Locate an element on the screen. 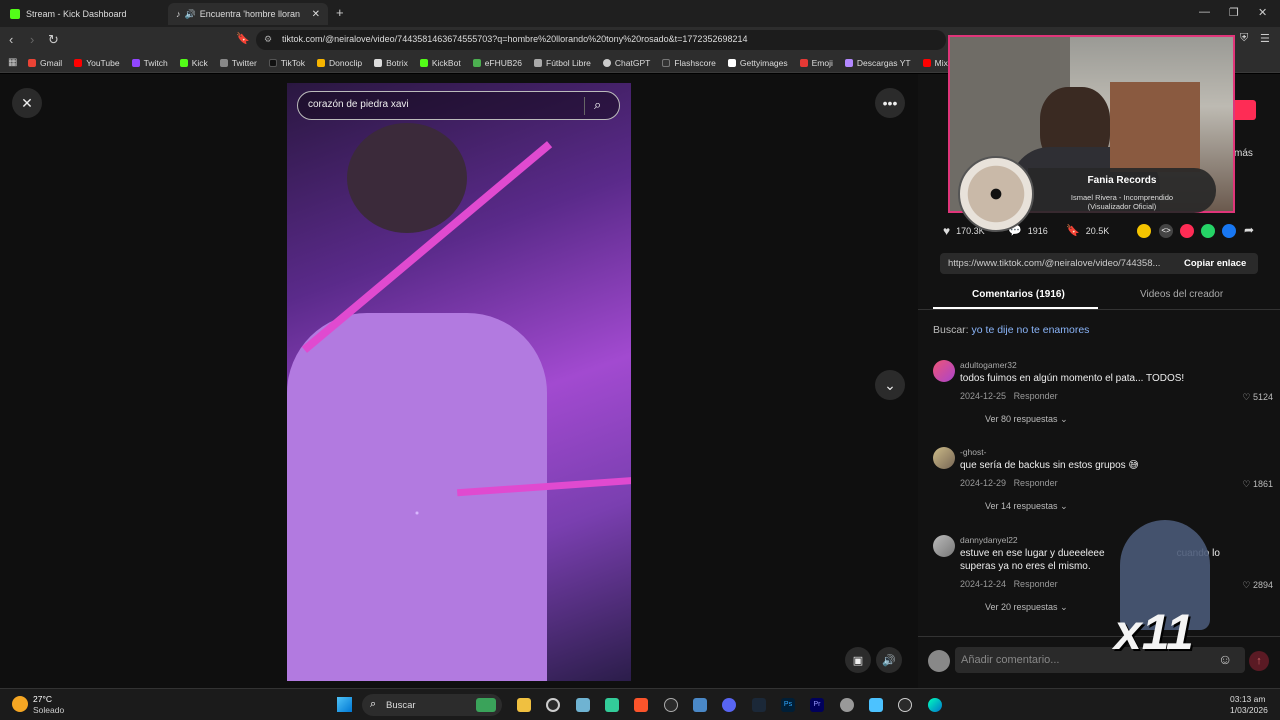 The width and height of the screenshot is (1280, 720). save-stat: 🔖 20.5K is located at coordinates (1087, 230).